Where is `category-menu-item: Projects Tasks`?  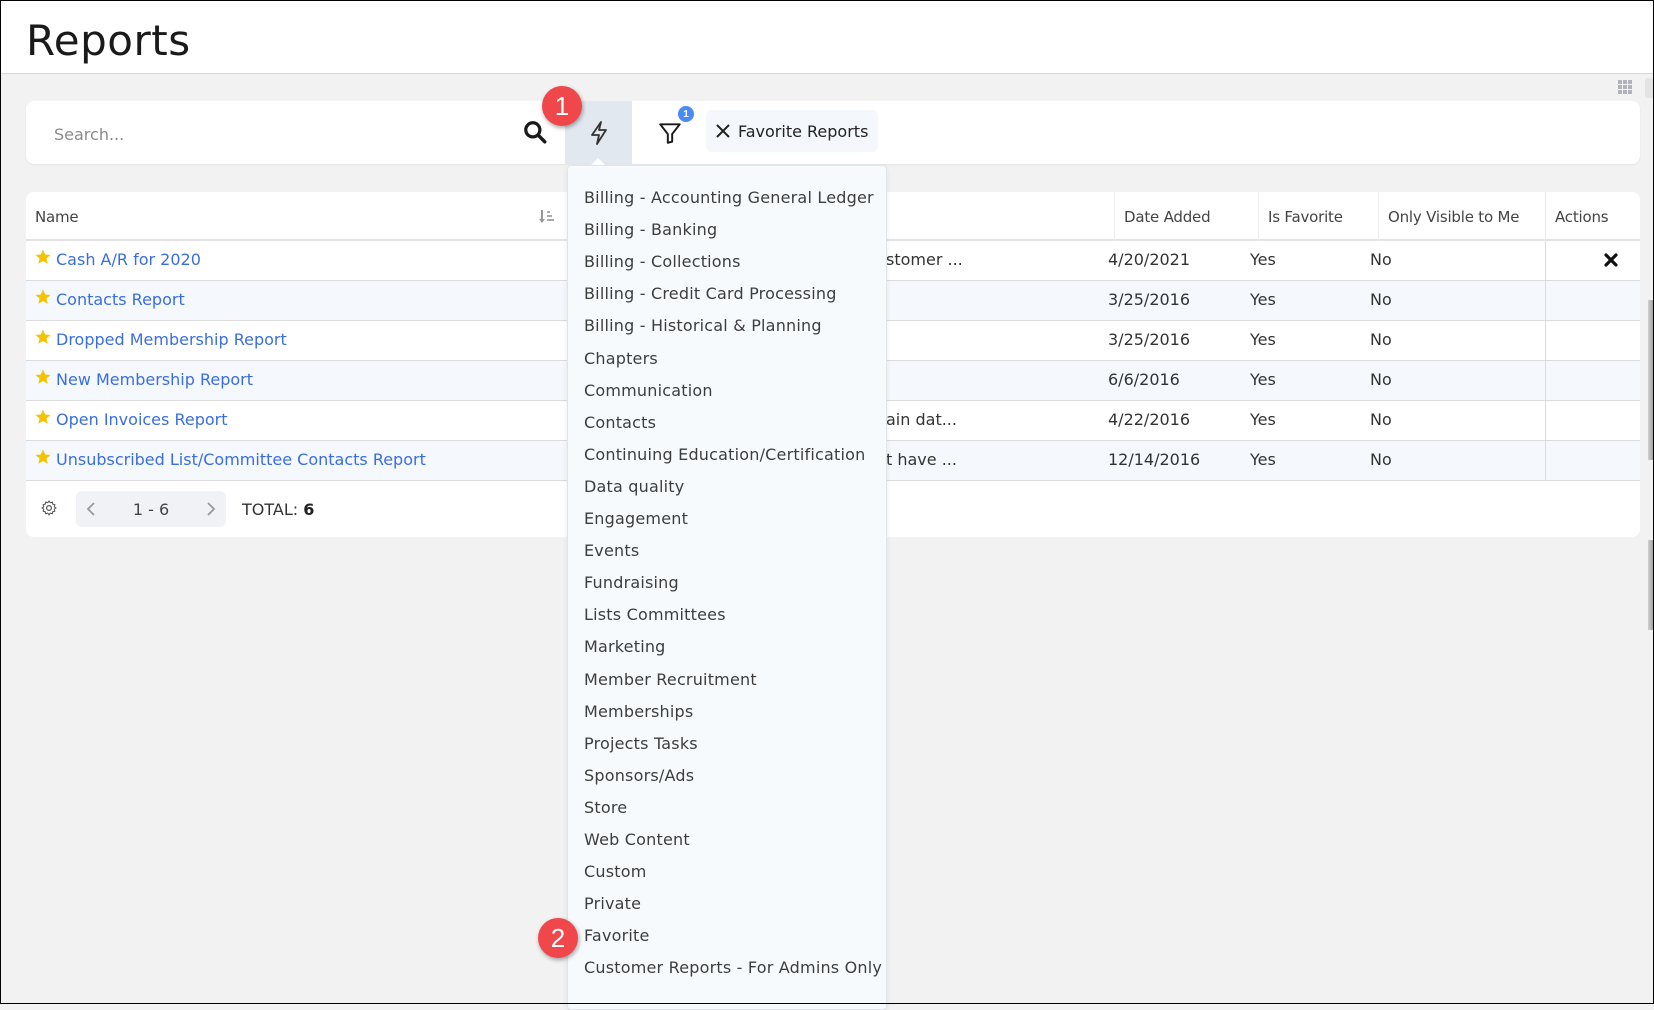
category-menu-item: Projects Tasks is located at coordinates (641, 743).